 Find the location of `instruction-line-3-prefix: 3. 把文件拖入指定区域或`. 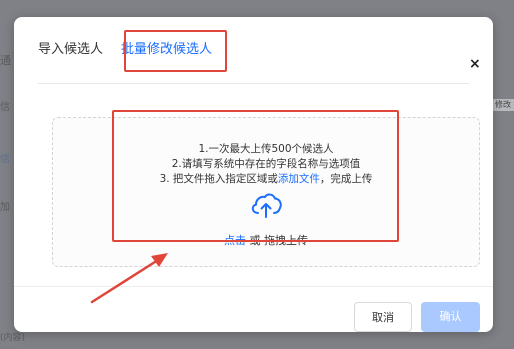

instruction-line-3-prefix: 3. 把文件拖入指定区域或 is located at coordinates (218, 179).